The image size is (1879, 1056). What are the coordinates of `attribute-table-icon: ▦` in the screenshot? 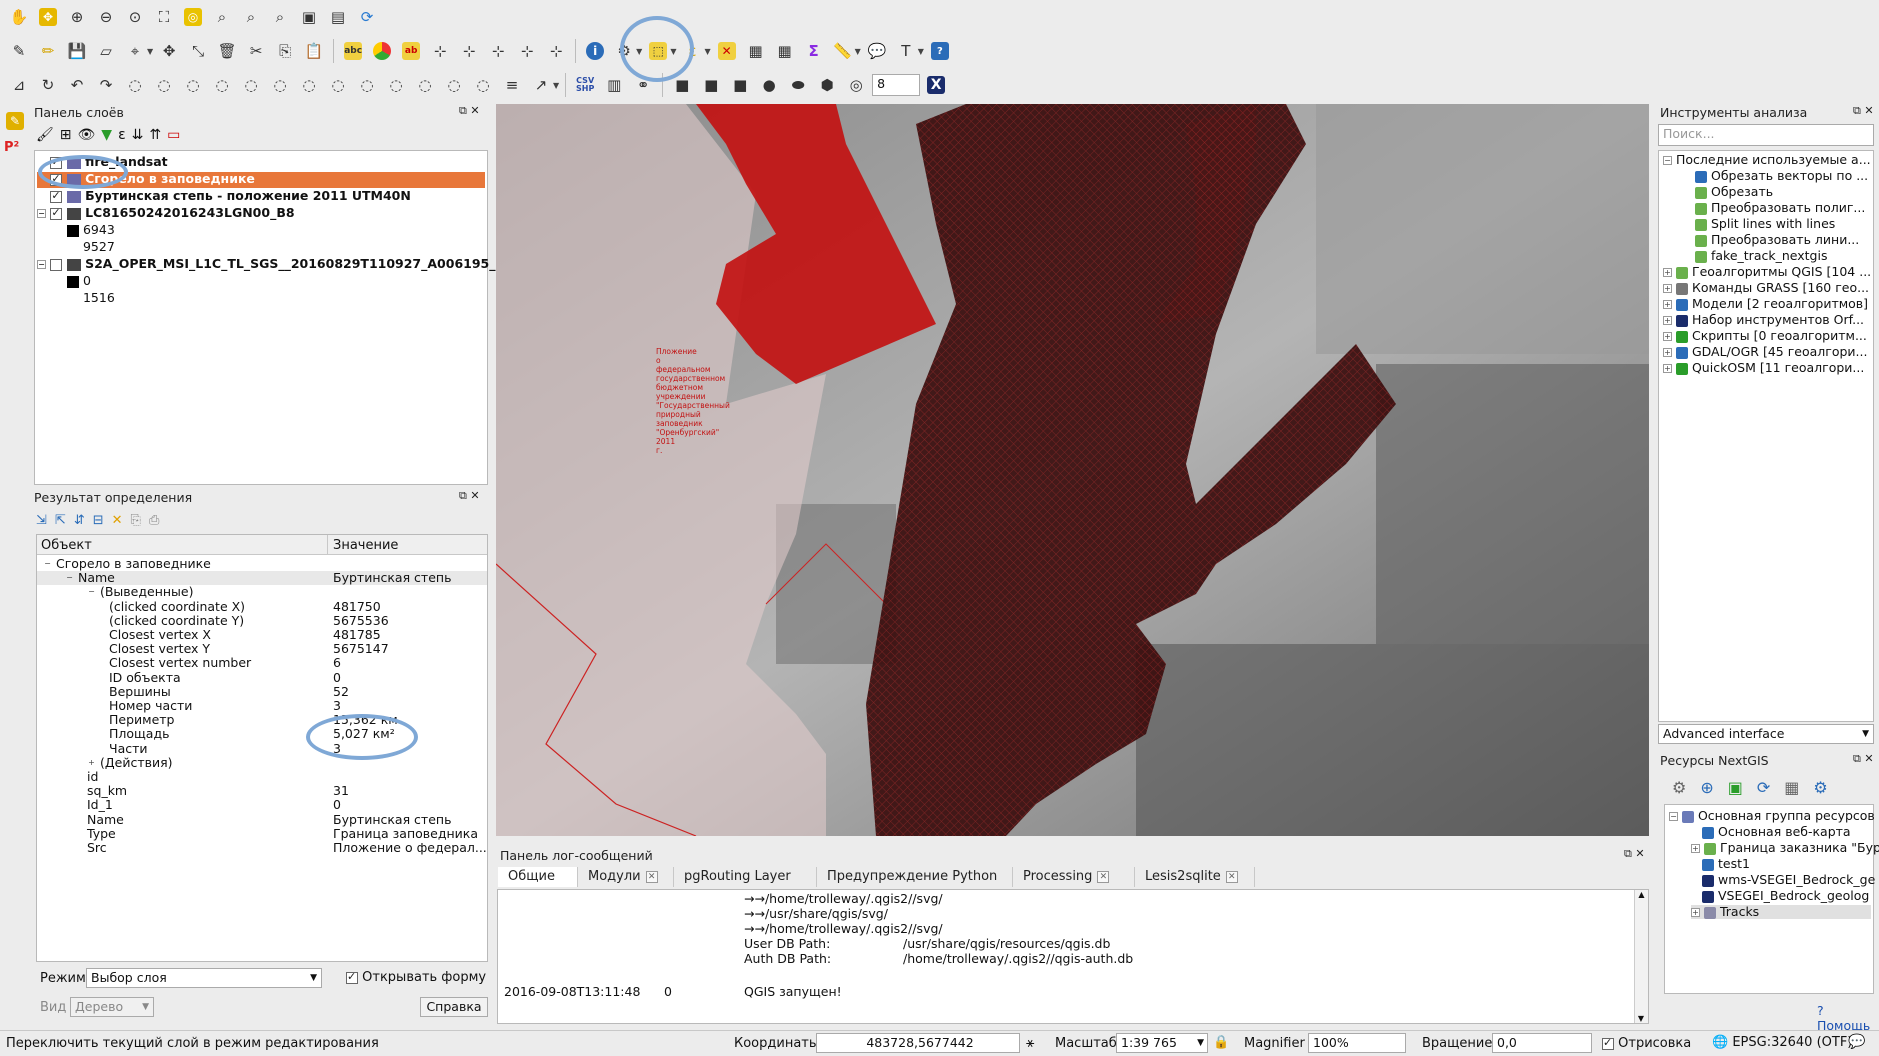 It's located at (756, 51).